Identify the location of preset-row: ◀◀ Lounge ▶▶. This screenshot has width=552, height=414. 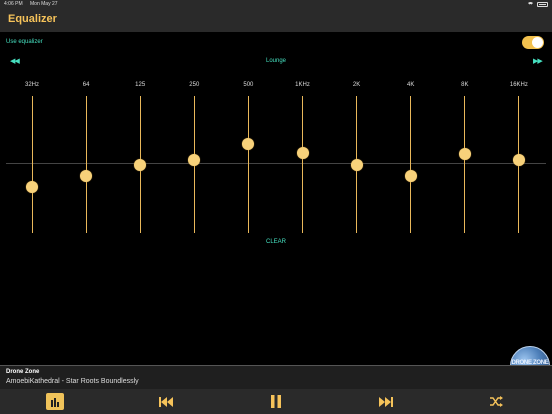
(276, 61).